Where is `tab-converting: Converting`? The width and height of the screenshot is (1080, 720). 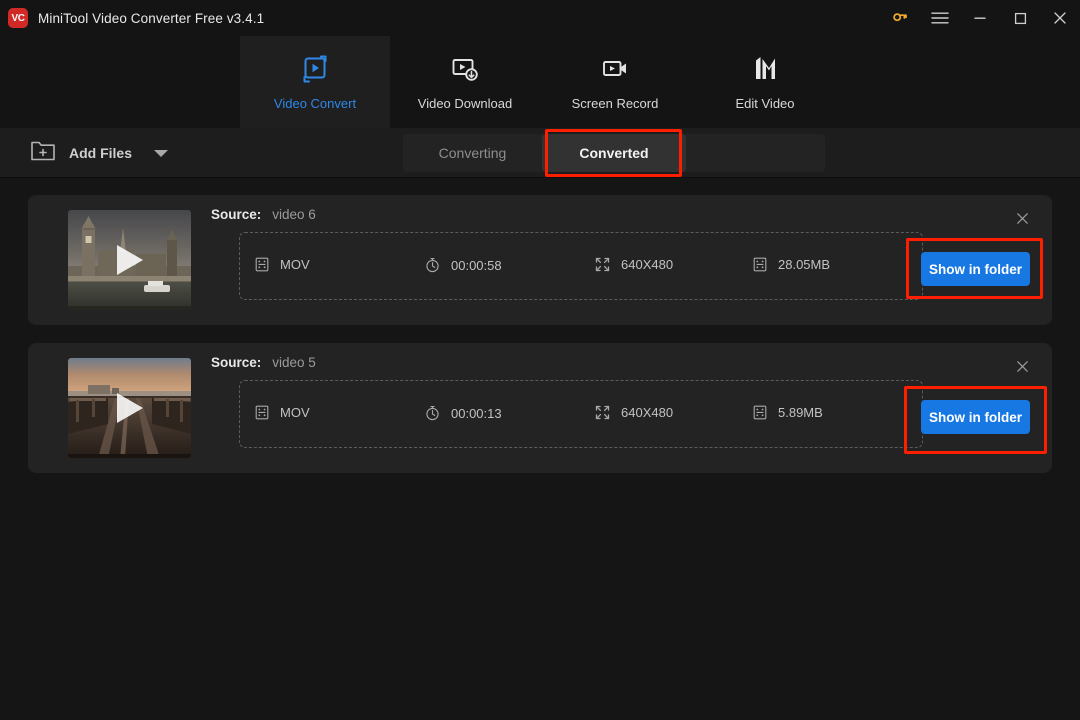
tab-converting: Converting is located at coordinates (472, 153).